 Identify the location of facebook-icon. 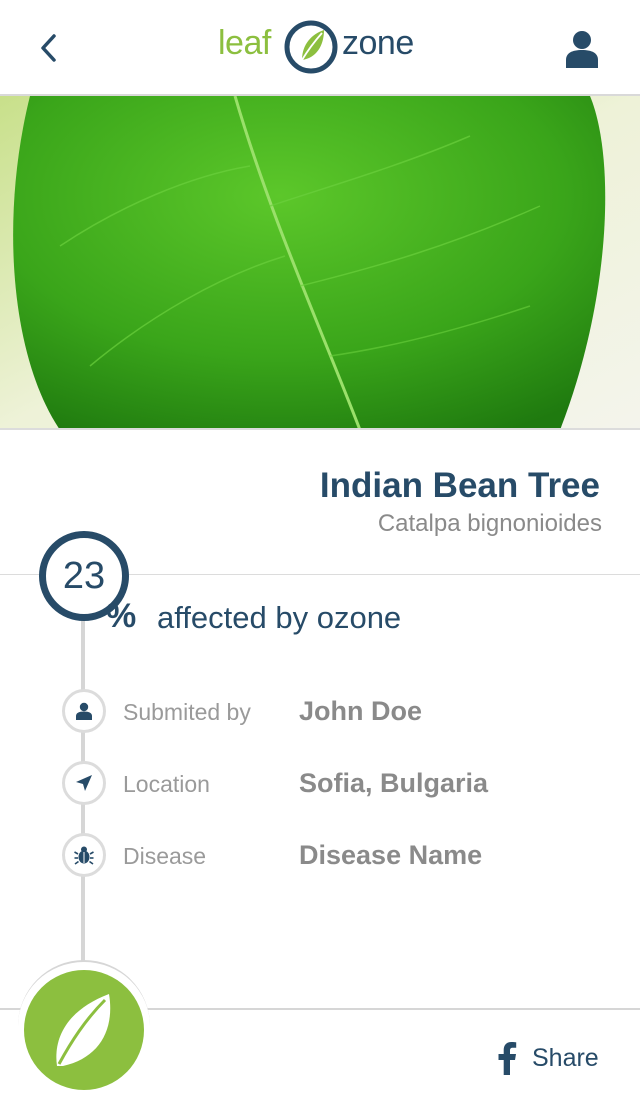
(507, 1058).